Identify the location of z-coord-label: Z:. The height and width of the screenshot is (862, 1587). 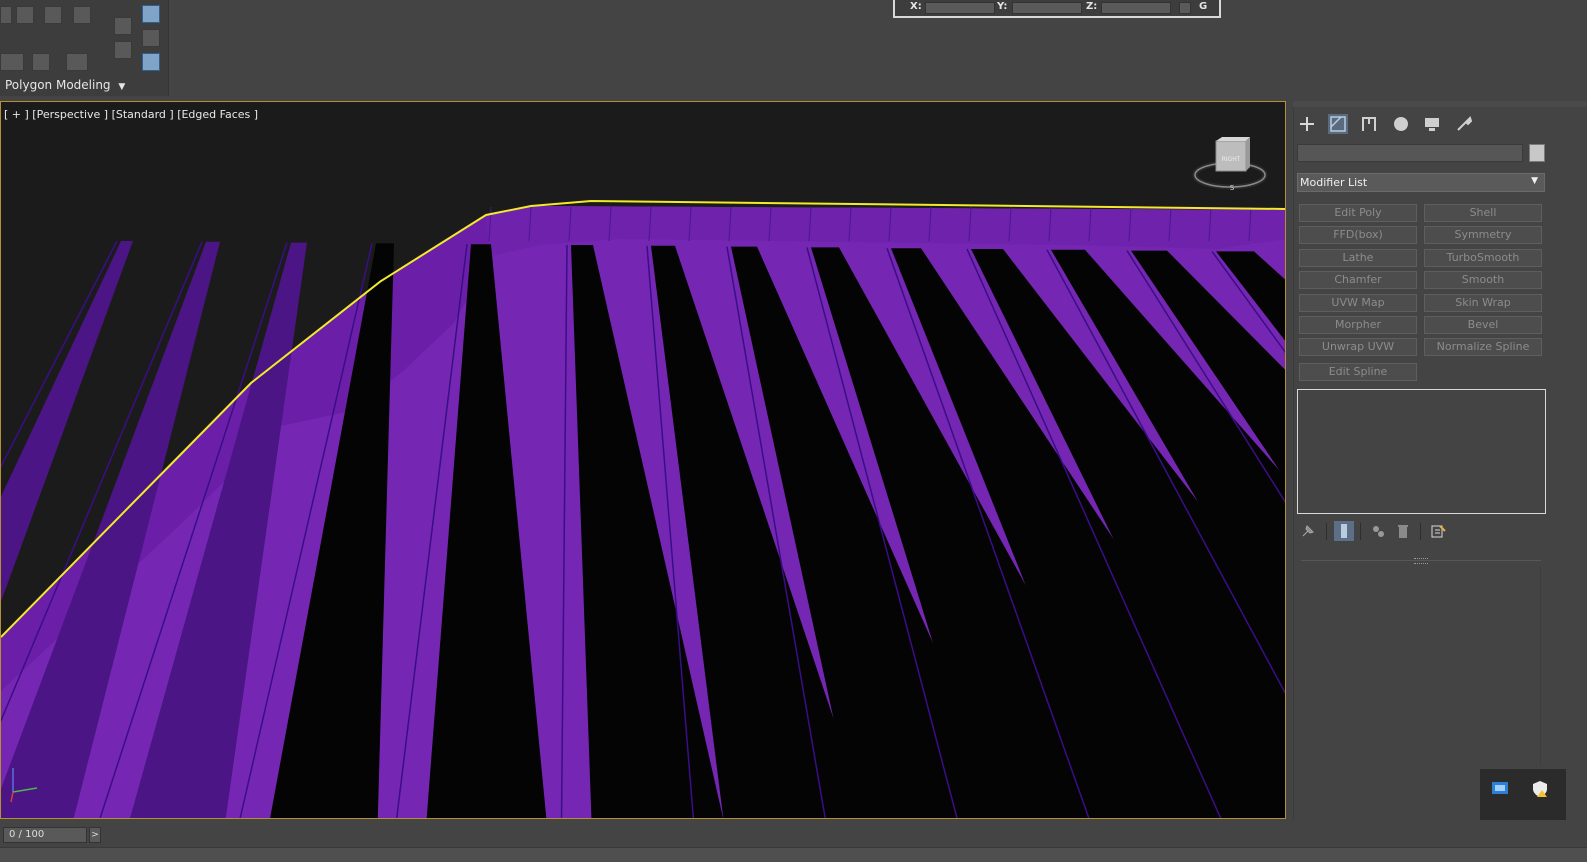
(1092, 6).